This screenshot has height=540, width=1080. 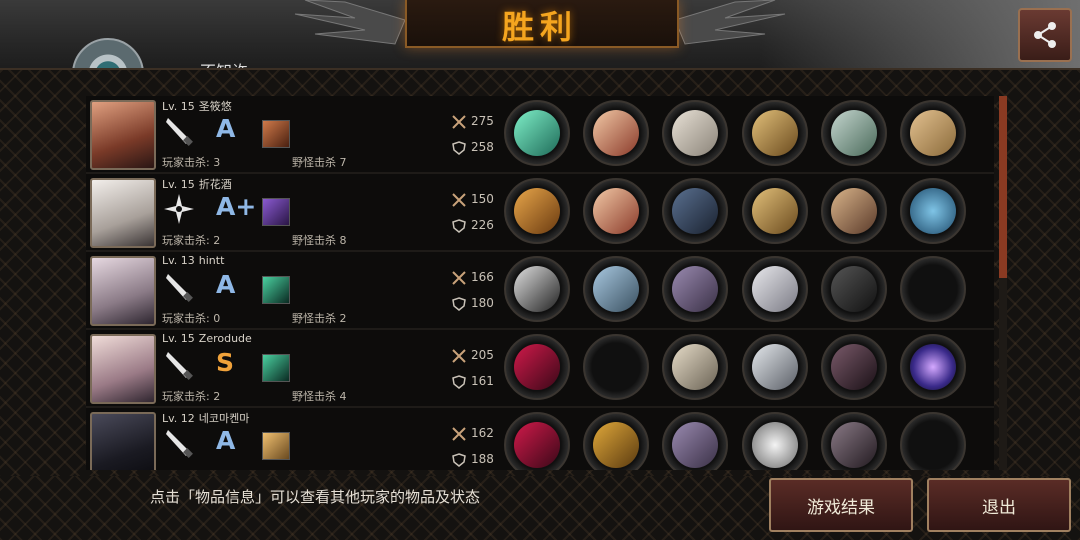 What do you see at coordinates (459, 355) in the screenshot?
I see `crossed-swords-icon` at bounding box center [459, 355].